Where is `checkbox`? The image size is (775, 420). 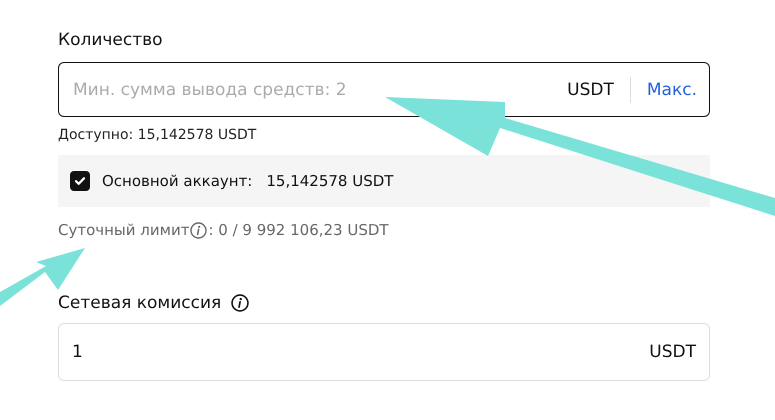
checkbox is located at coordinates (80, 181).